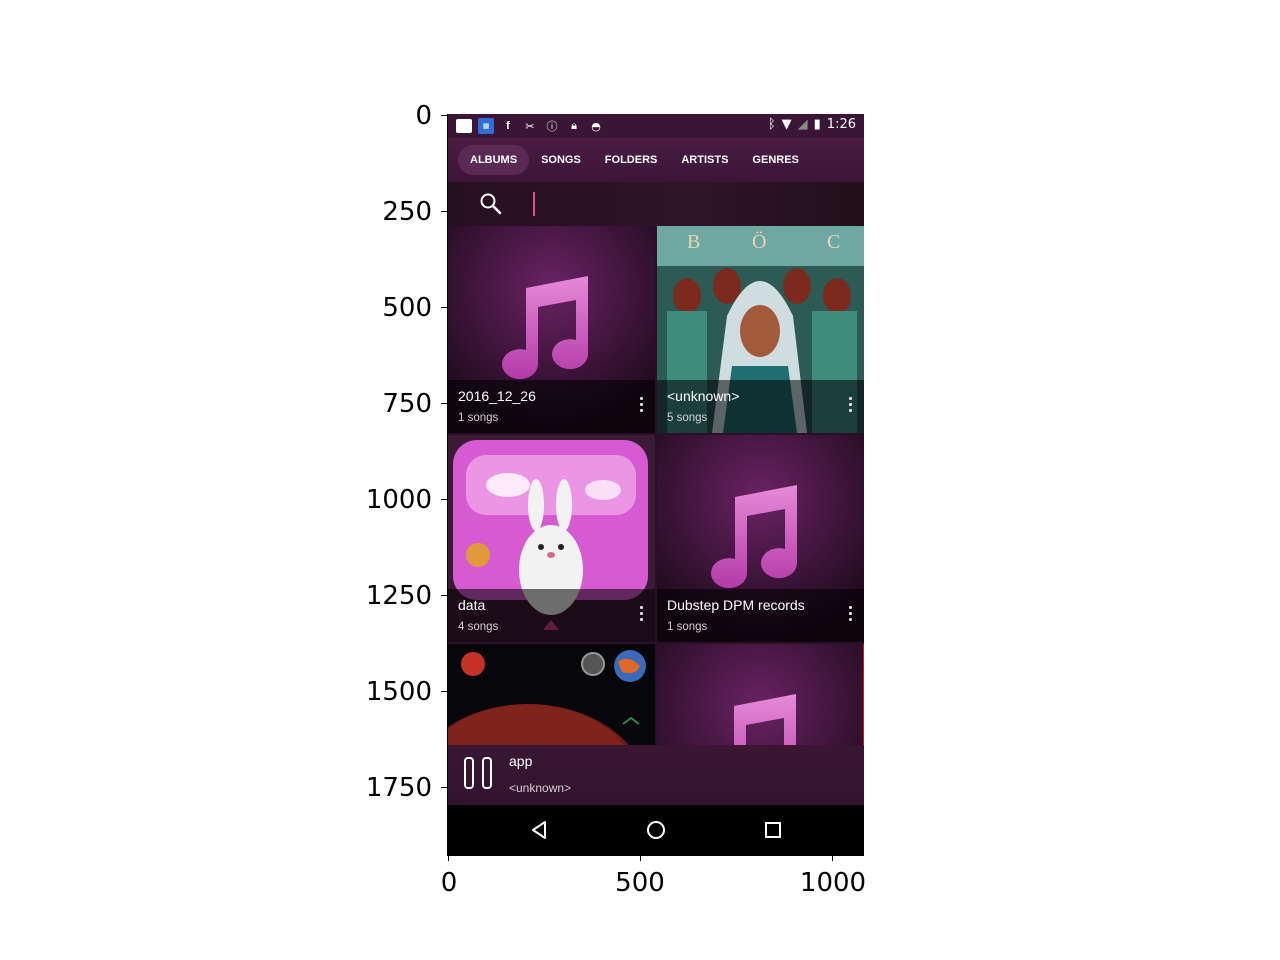 The width and height of the screenshot is (1280, 960). I want to click on tools-icon: ✂, so click(530, 126).